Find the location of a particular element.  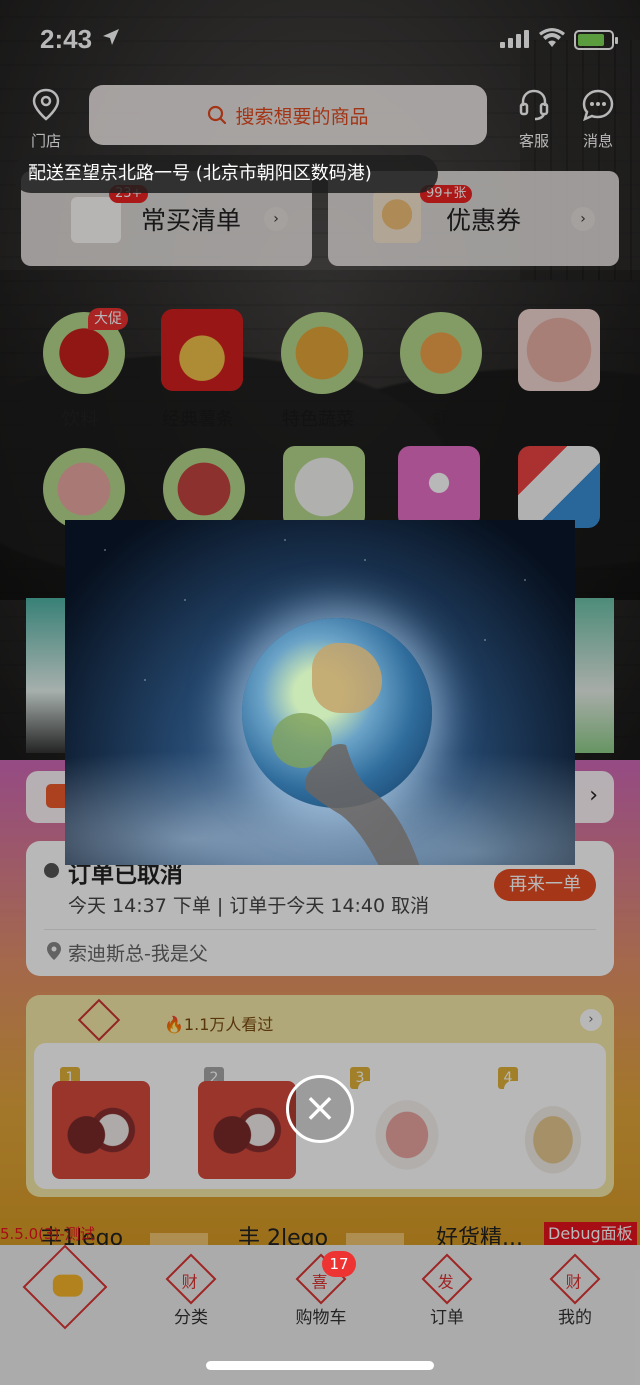

home-indicator is located at coordinates (320, 1365).